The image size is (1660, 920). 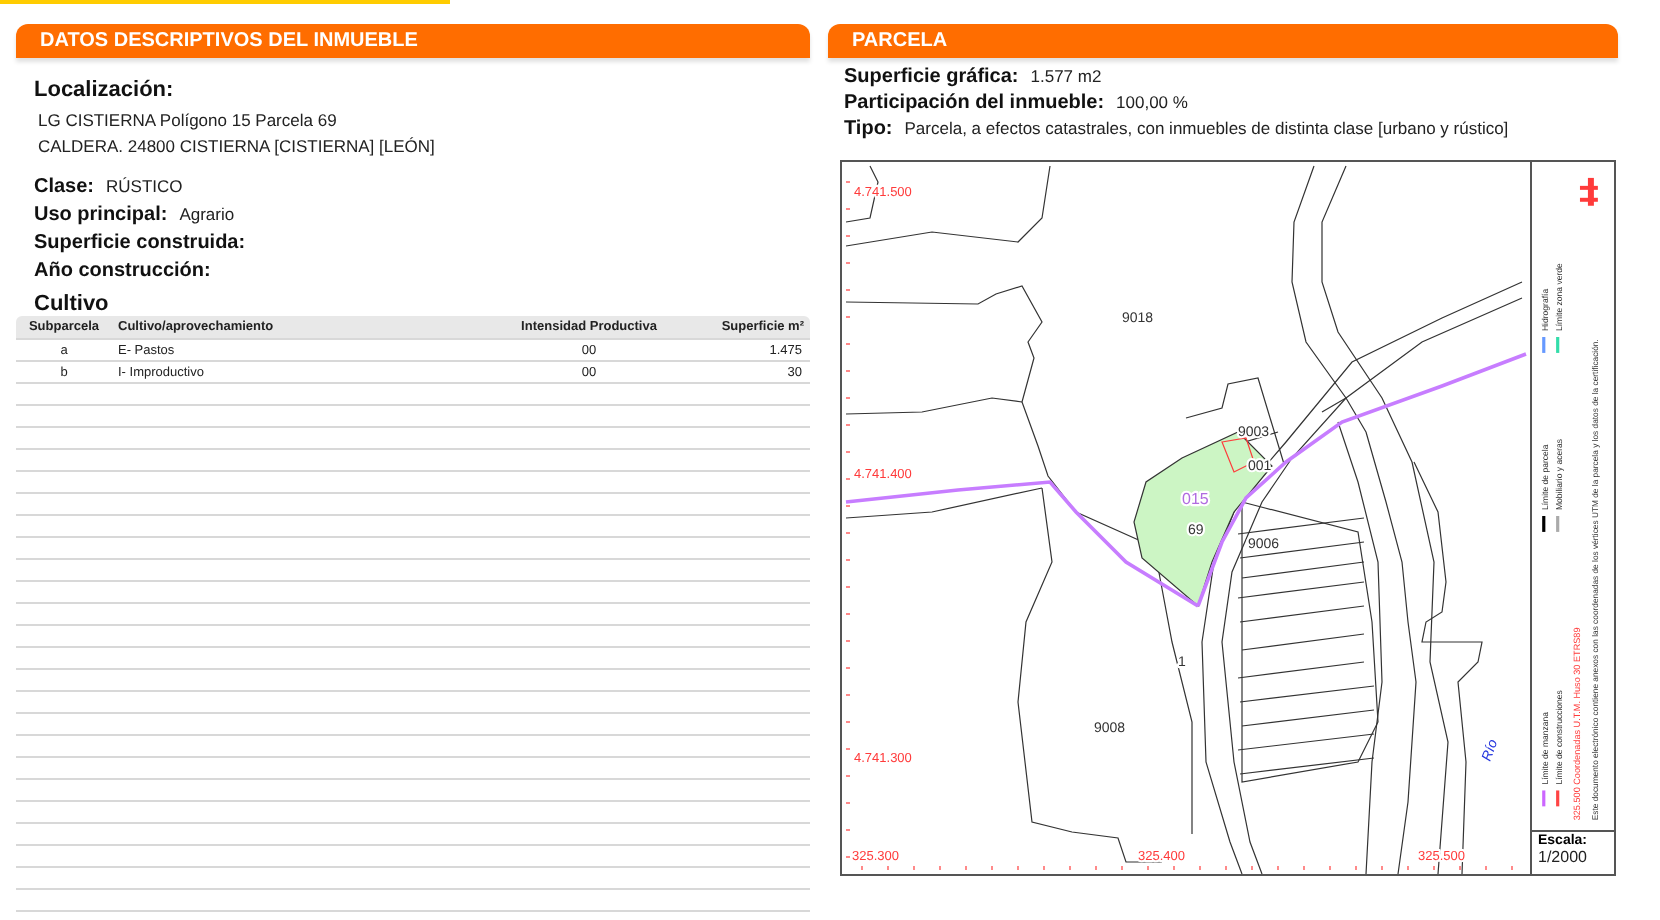 I want to click on parcel-number: 015, so click(x=1195, y=499).